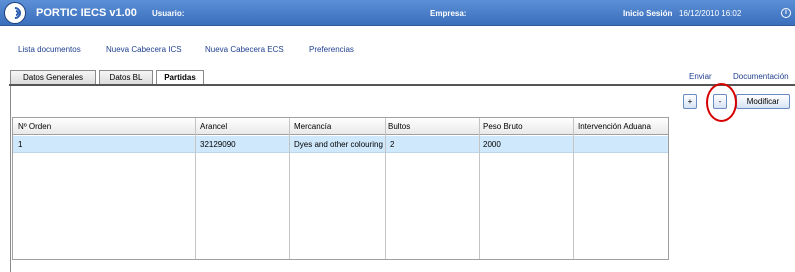 This screenshot has width=795, height=272. What do you see at coordinates (218, 144) in the screenshot?
I see `cell-arancel: 32129090` at bounding box center [218, 144].